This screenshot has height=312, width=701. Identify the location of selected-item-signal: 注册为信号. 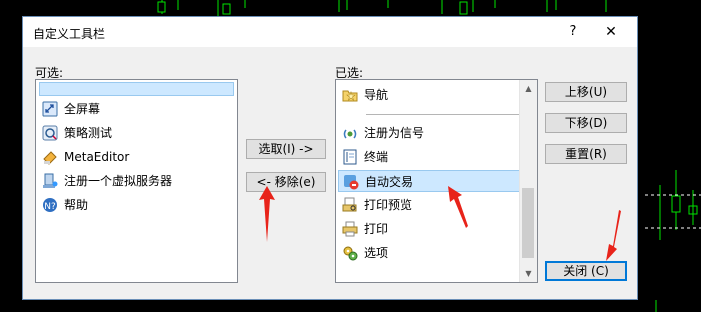
(436, 133).